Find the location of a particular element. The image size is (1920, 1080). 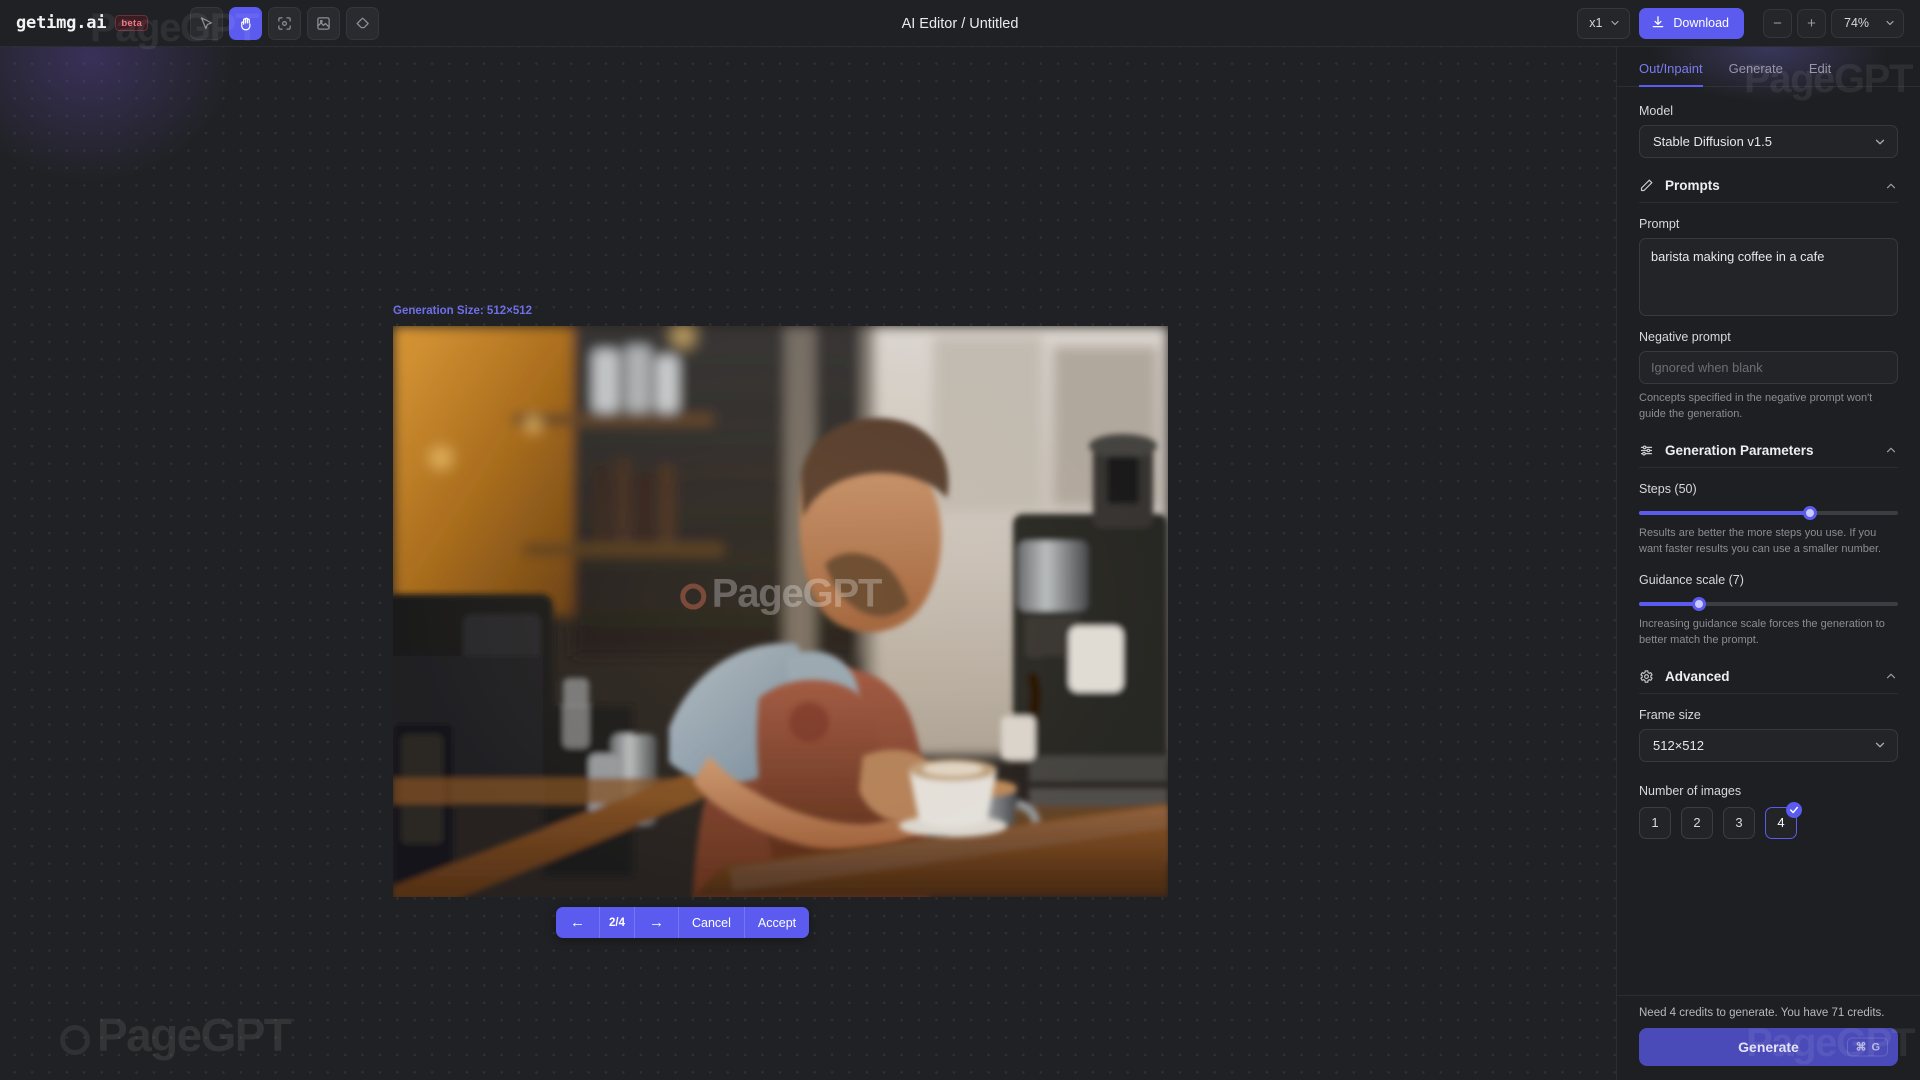

tab-edit: Edit is located at coordinates (1820, 74).